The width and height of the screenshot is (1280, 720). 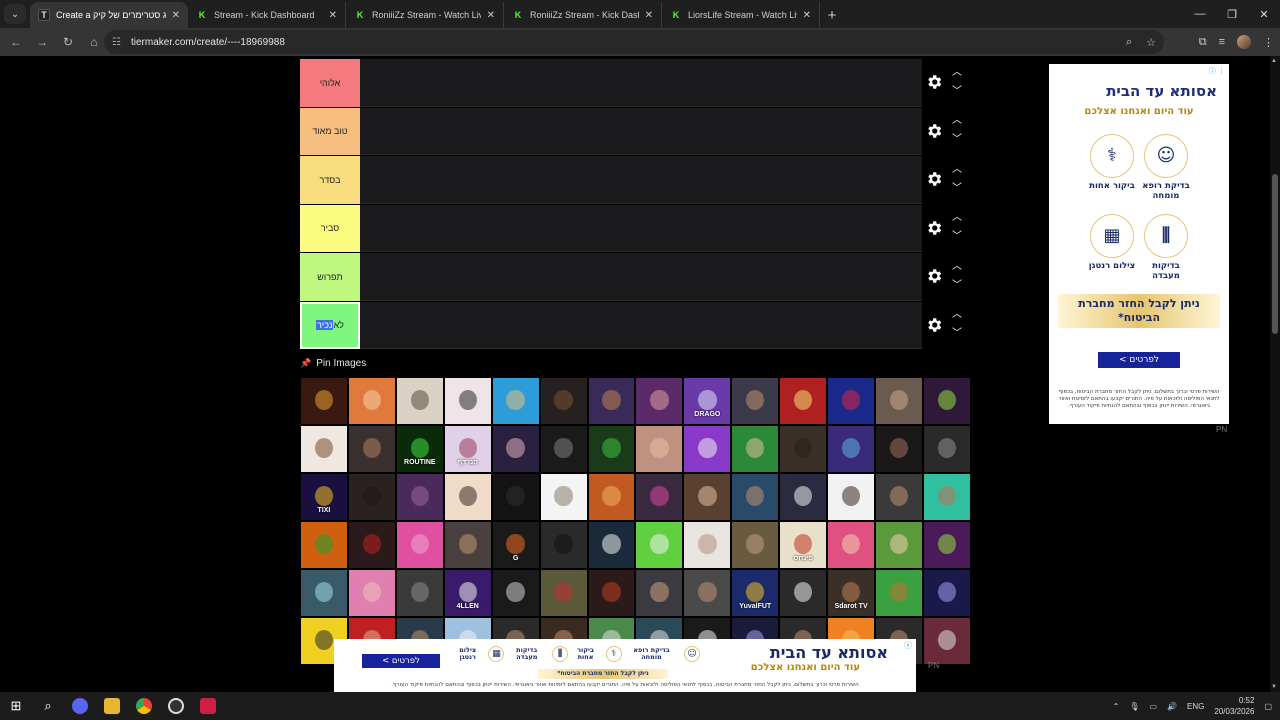 I want to click on tier-label: תפרוש, so click(x=330, y=277).